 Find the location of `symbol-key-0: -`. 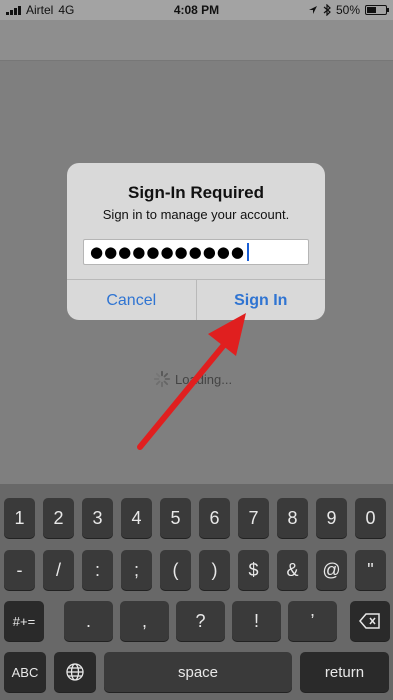

symbol-key-0: - is located at coordinates (19, 570).